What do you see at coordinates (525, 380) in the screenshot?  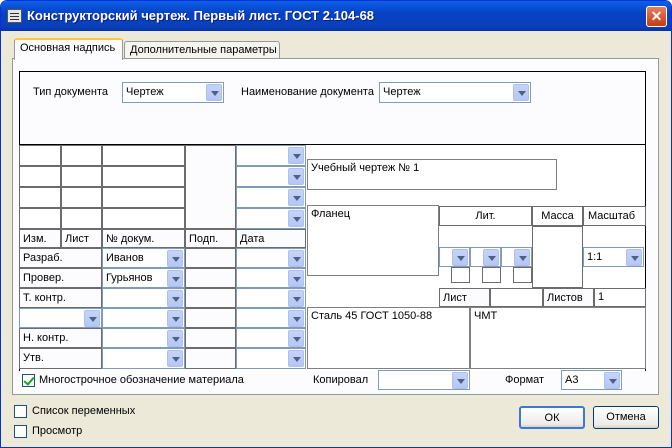 I see `format-label: Формат` at bounding box center [525, 380].